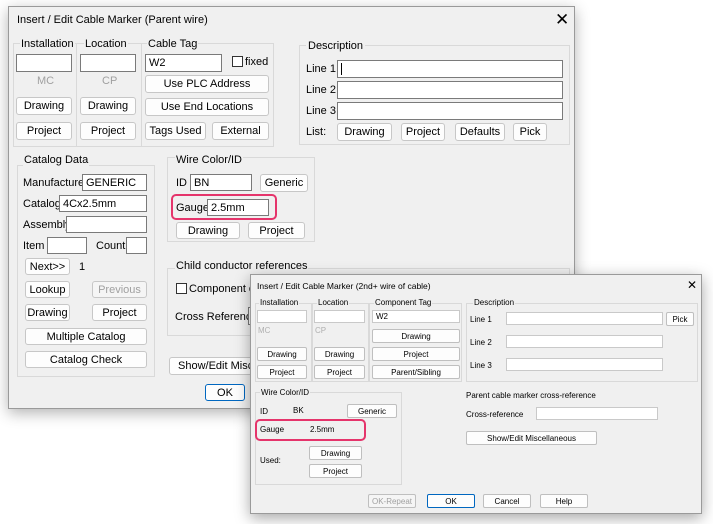  Describe the element at coordinates (416, 354) in the screenshot. I see `component-tag-project-button: Project` at that location.